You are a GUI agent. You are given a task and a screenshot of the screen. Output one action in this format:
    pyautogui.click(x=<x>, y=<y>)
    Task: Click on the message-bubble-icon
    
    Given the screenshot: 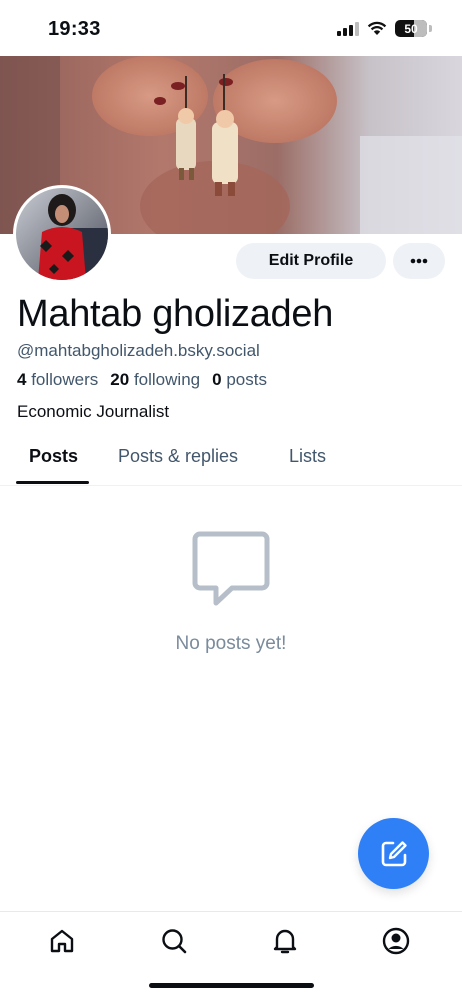 What is the action you would take?
    pyautogui.click(x=231, y=568)
    